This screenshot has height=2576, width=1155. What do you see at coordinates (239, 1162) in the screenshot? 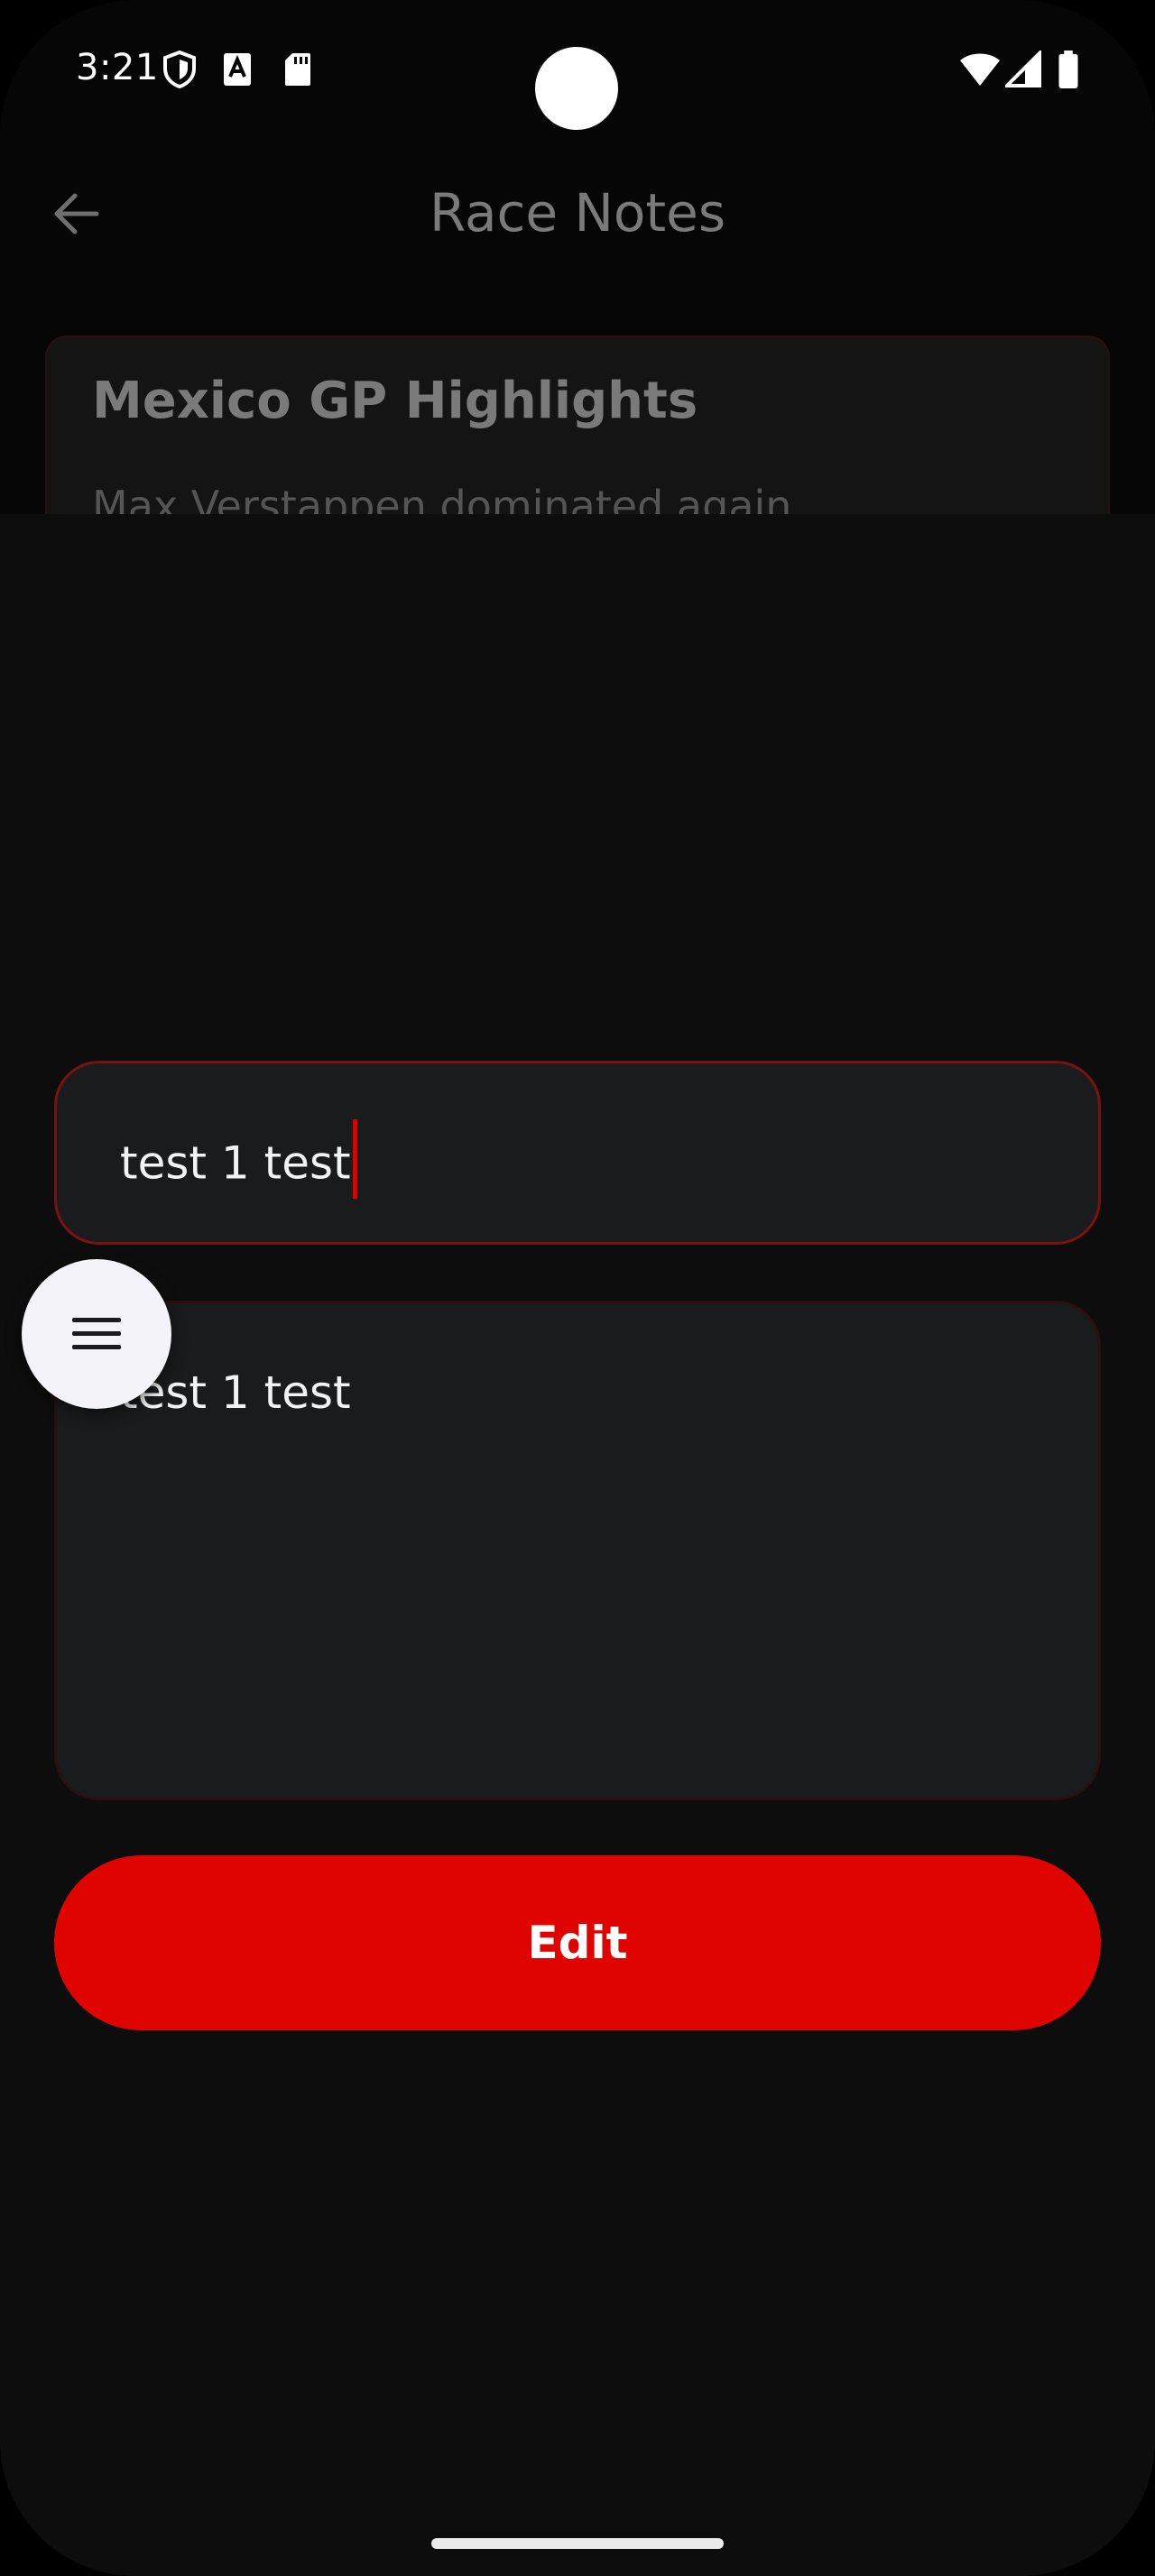
I see `note-title-input-value: test 1 test` at bounding box center [239, 1162].